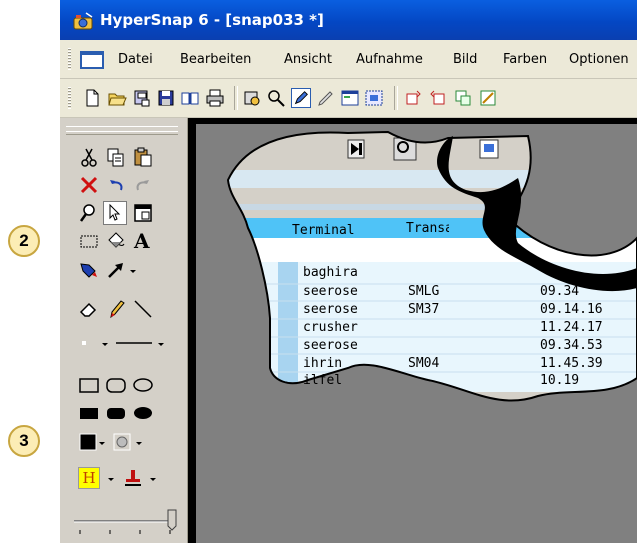  I want to click on redo-icon, so click(142, 185).